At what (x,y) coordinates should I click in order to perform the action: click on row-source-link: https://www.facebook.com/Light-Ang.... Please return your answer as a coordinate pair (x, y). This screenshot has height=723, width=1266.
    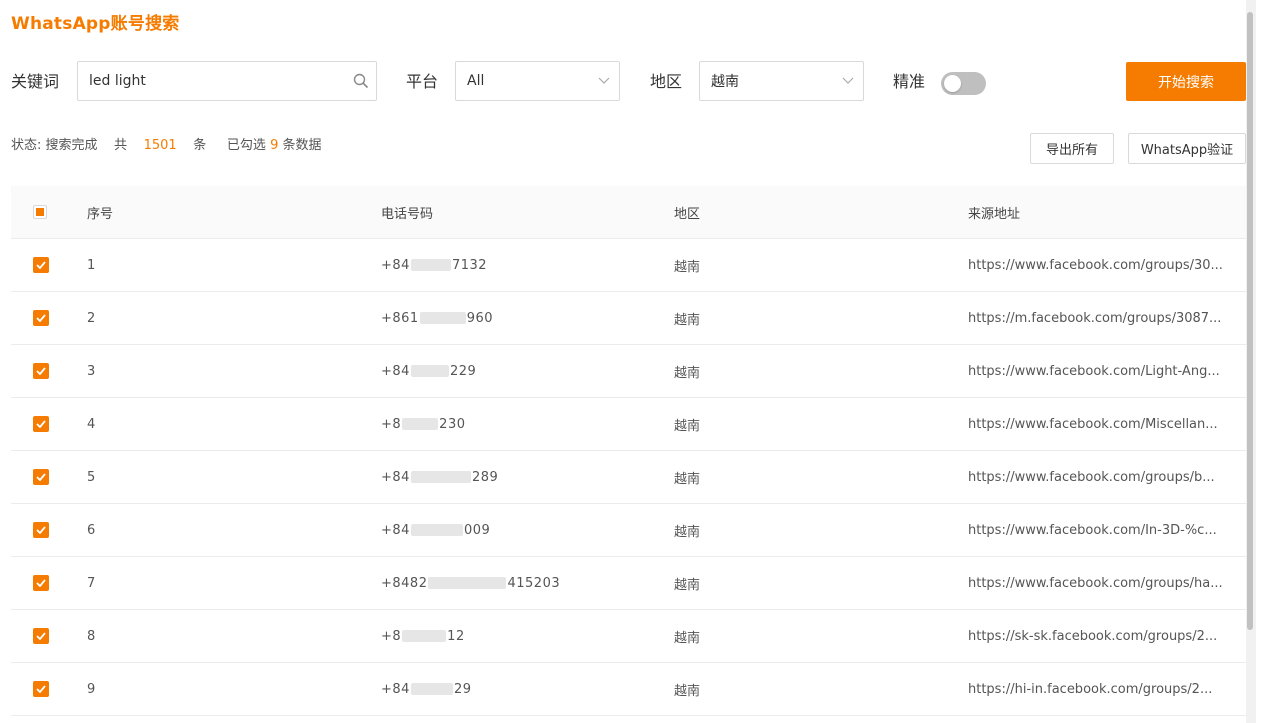
    Looking at the image, I should click on (1100, 371).